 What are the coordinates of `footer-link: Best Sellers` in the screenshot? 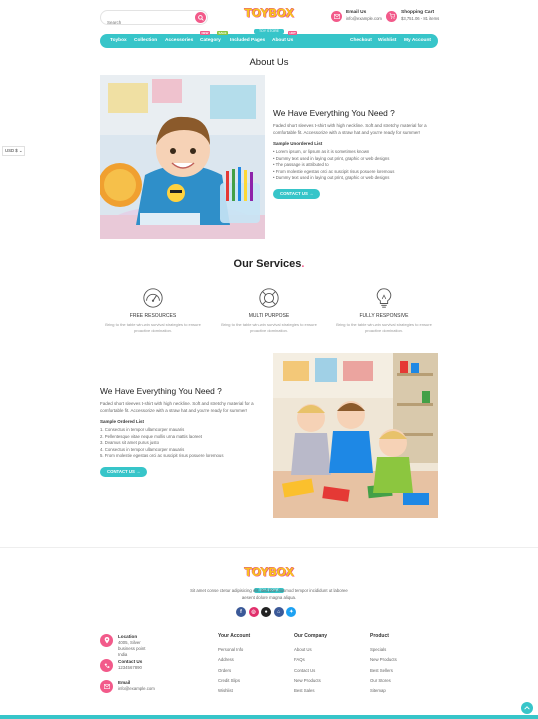 It's located at (383, 671).